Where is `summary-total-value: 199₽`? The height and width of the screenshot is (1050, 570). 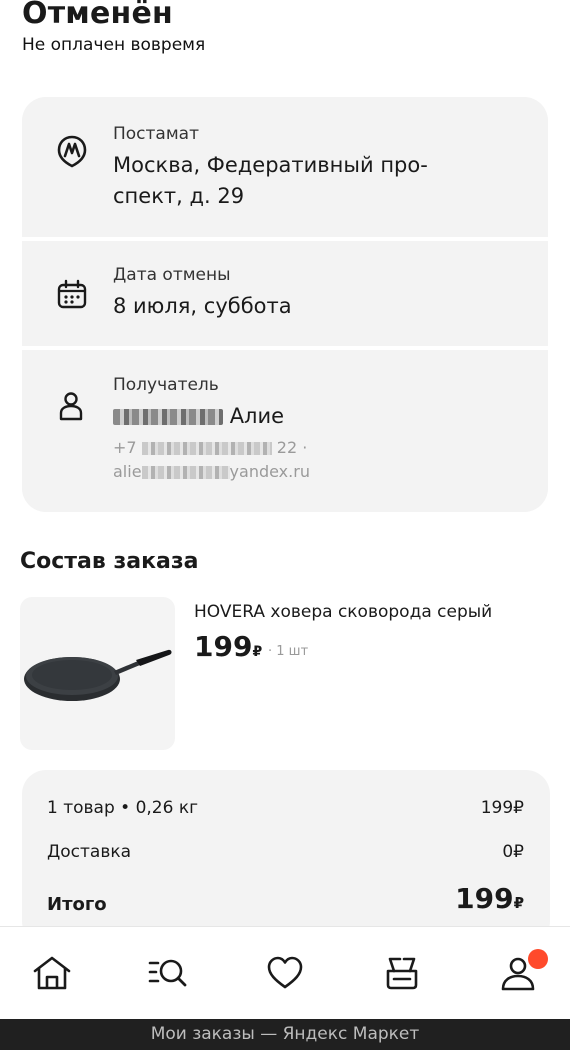 summary-total-value: 199₽ is located at coordinates (489, 898).